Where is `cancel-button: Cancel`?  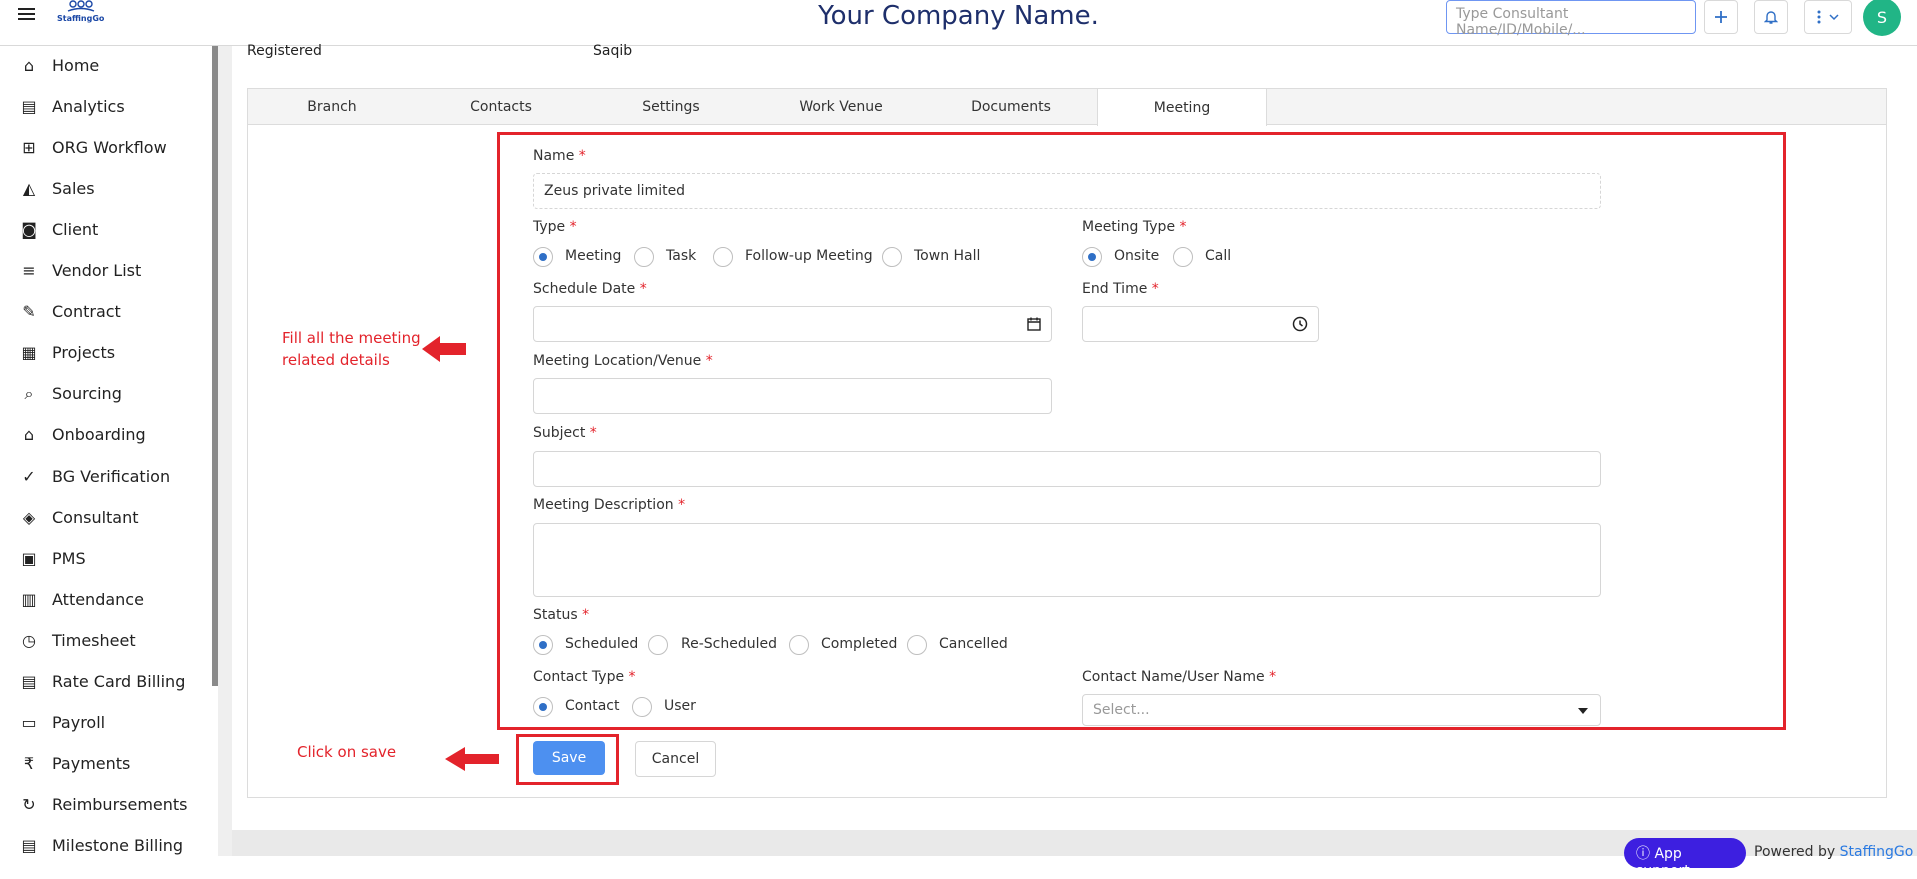
cancel-button: Cancel is located at coordinates (675, 759).